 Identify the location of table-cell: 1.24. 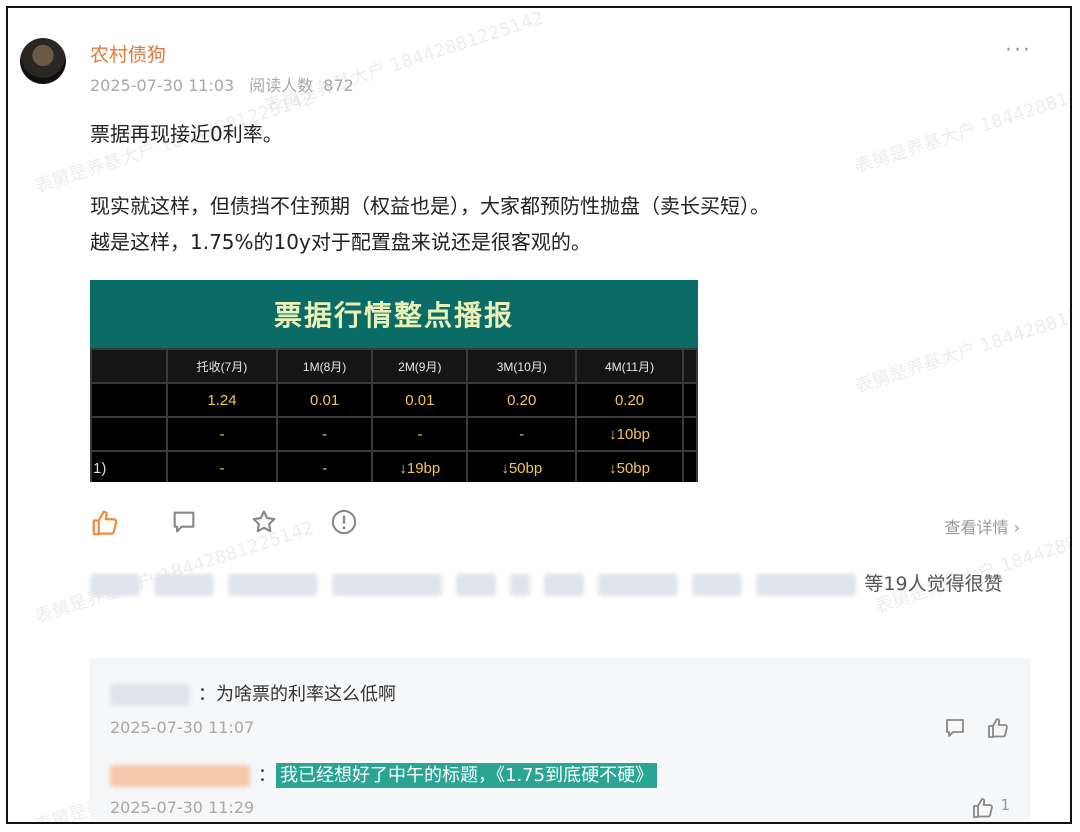
(222, 400).